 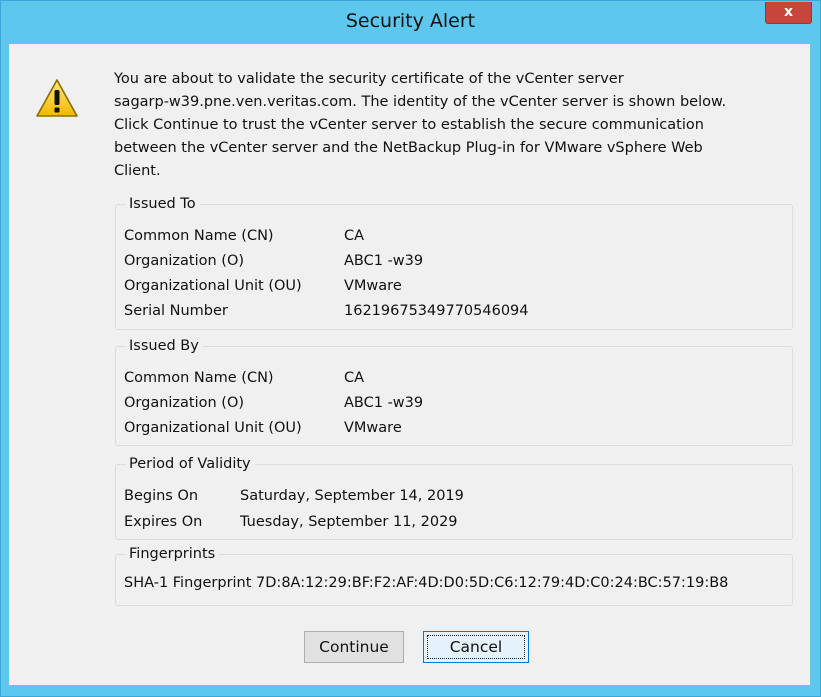 I want to click on issued-to-label: Issued To, so click(x=163, y=204).